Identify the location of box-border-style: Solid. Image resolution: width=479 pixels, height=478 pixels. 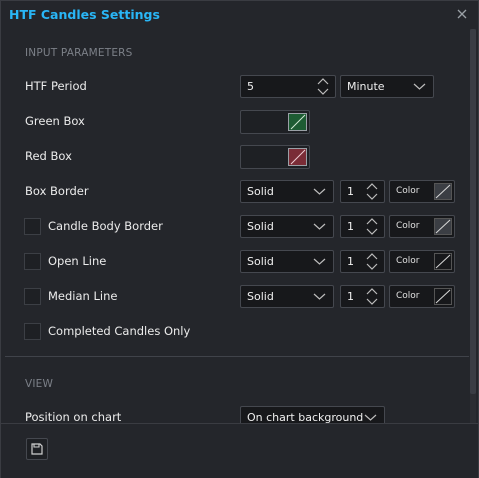
(260, 191).